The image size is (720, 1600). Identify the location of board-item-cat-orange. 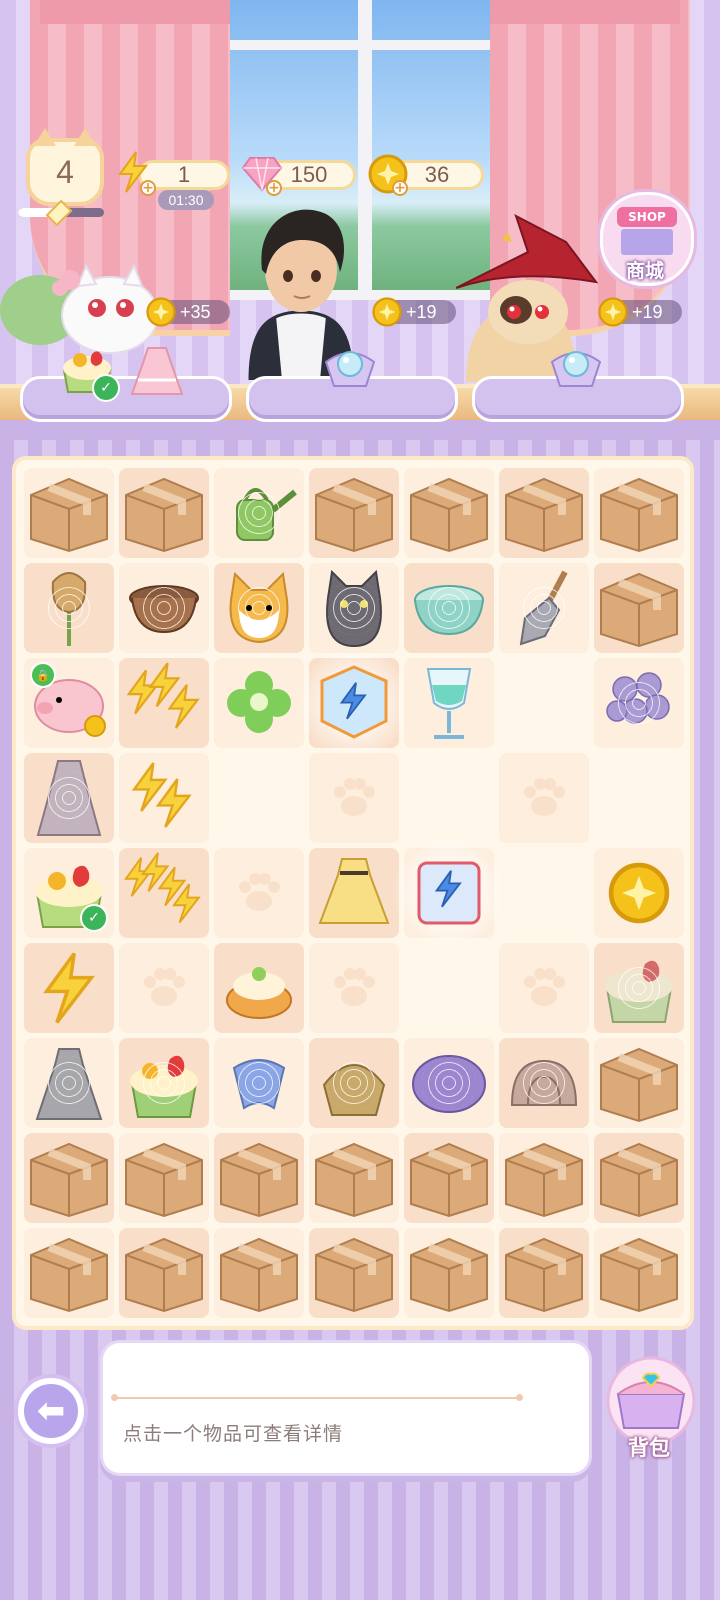
(259, 608).